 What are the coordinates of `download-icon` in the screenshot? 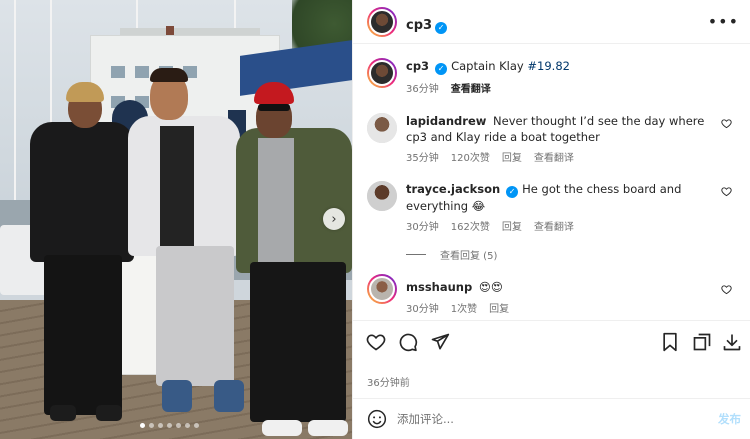 It's located at (732, 342).